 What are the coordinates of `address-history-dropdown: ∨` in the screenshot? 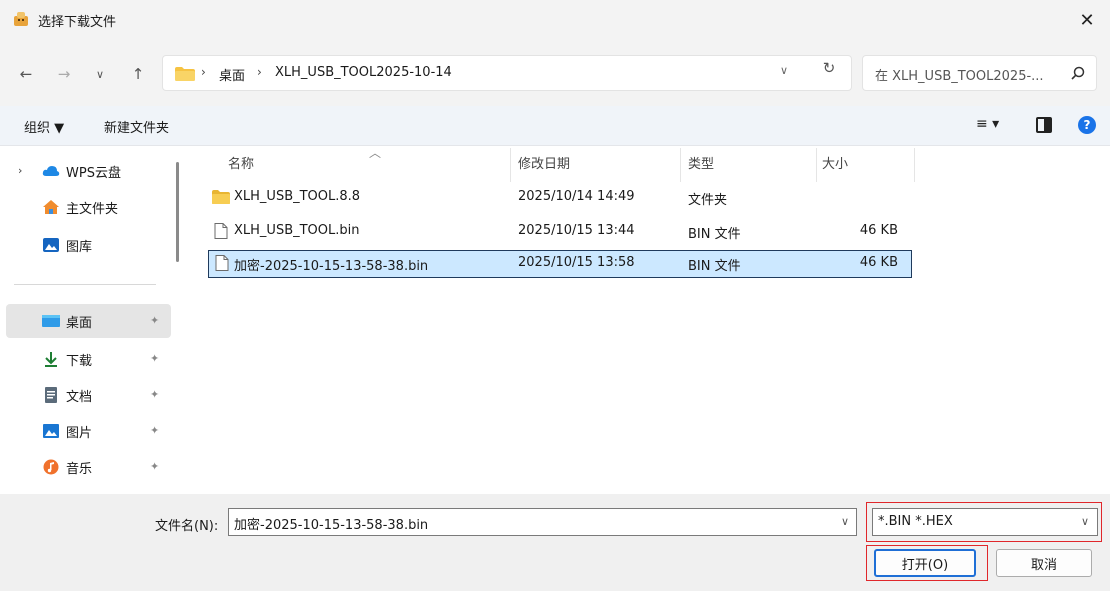 It's located at (784, 70).